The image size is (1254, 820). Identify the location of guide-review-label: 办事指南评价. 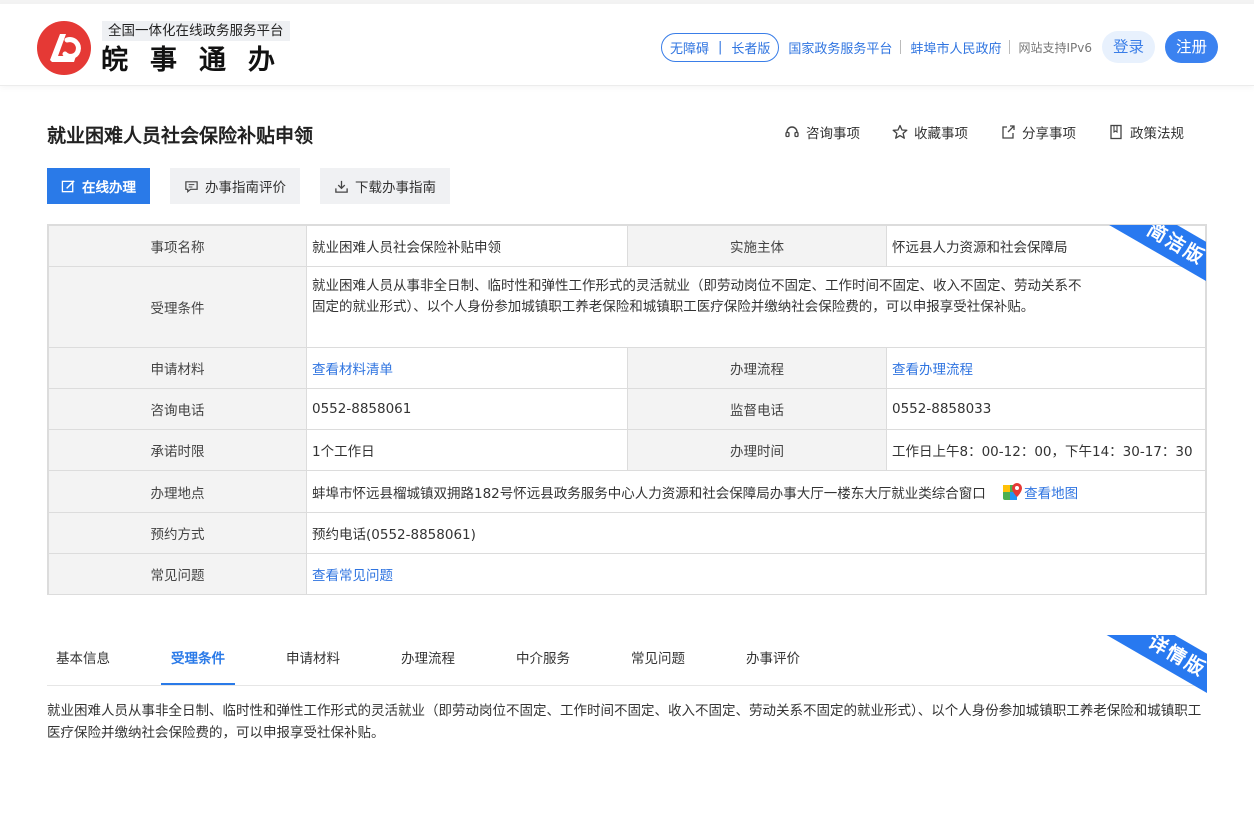
(245, 188).